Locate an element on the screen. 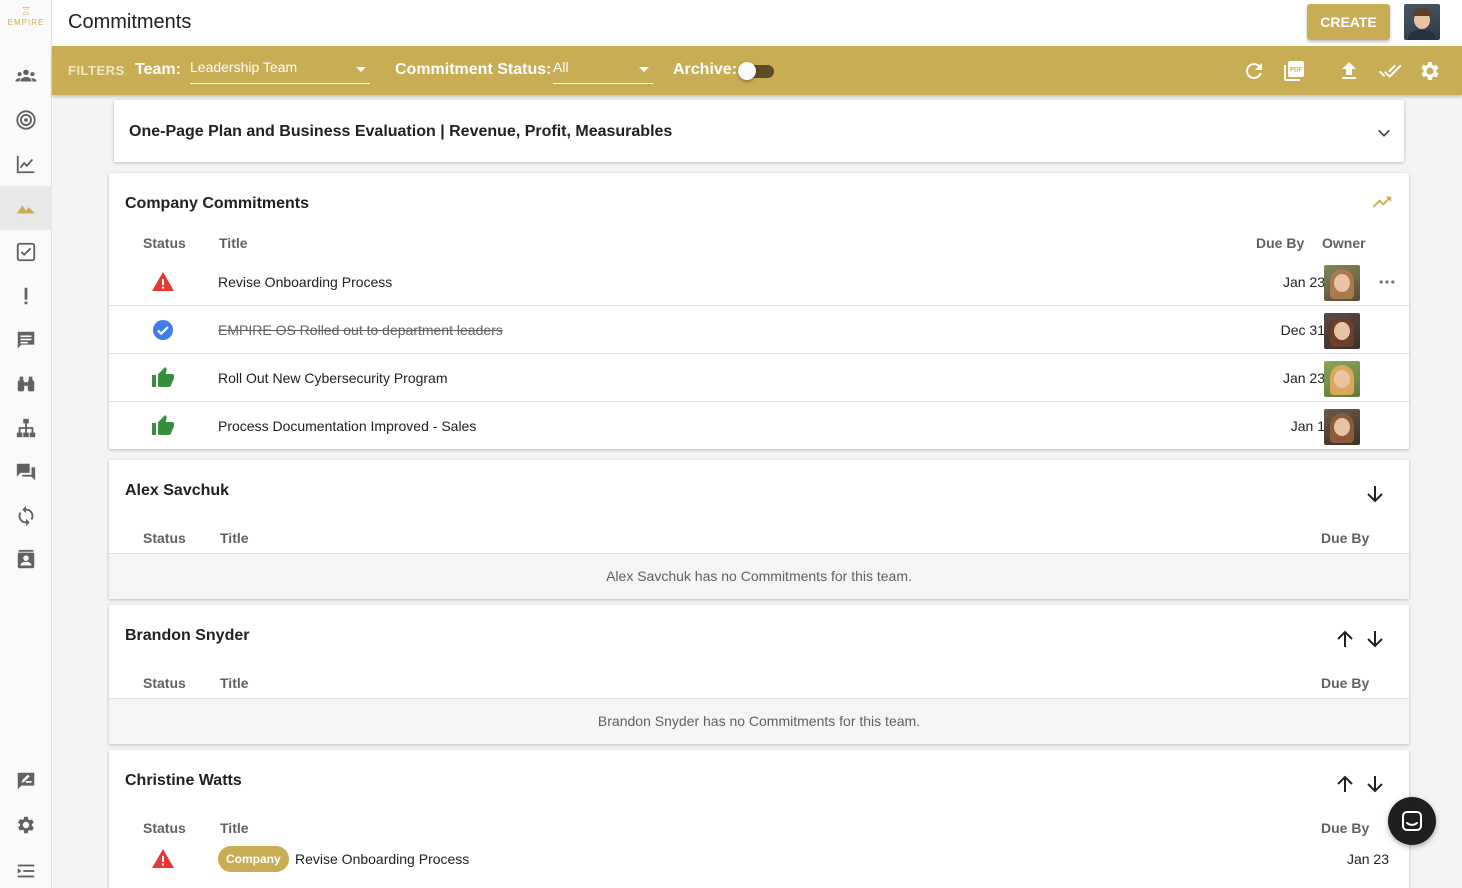  person-name: Brandon Snyder is located at coordinates (187, 635).